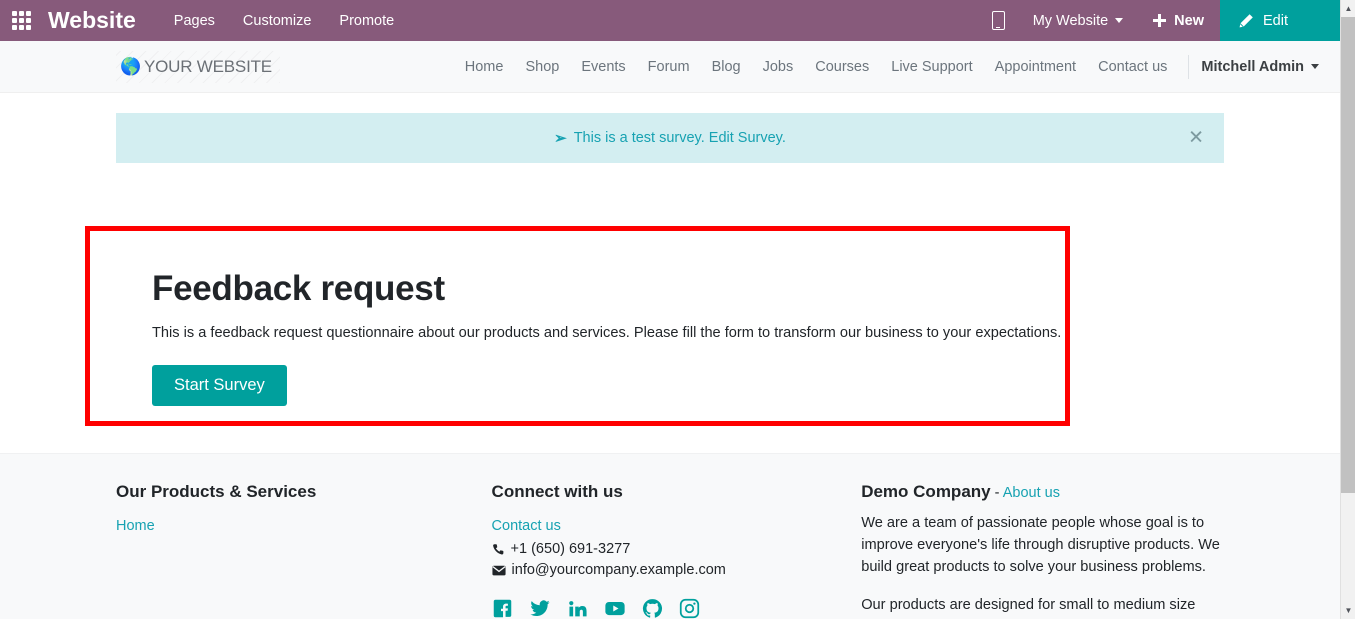 This screenshot has height=619, width=1355. I want to click on footer-heading-company: Demo Company - About us, so click(1042, 492).